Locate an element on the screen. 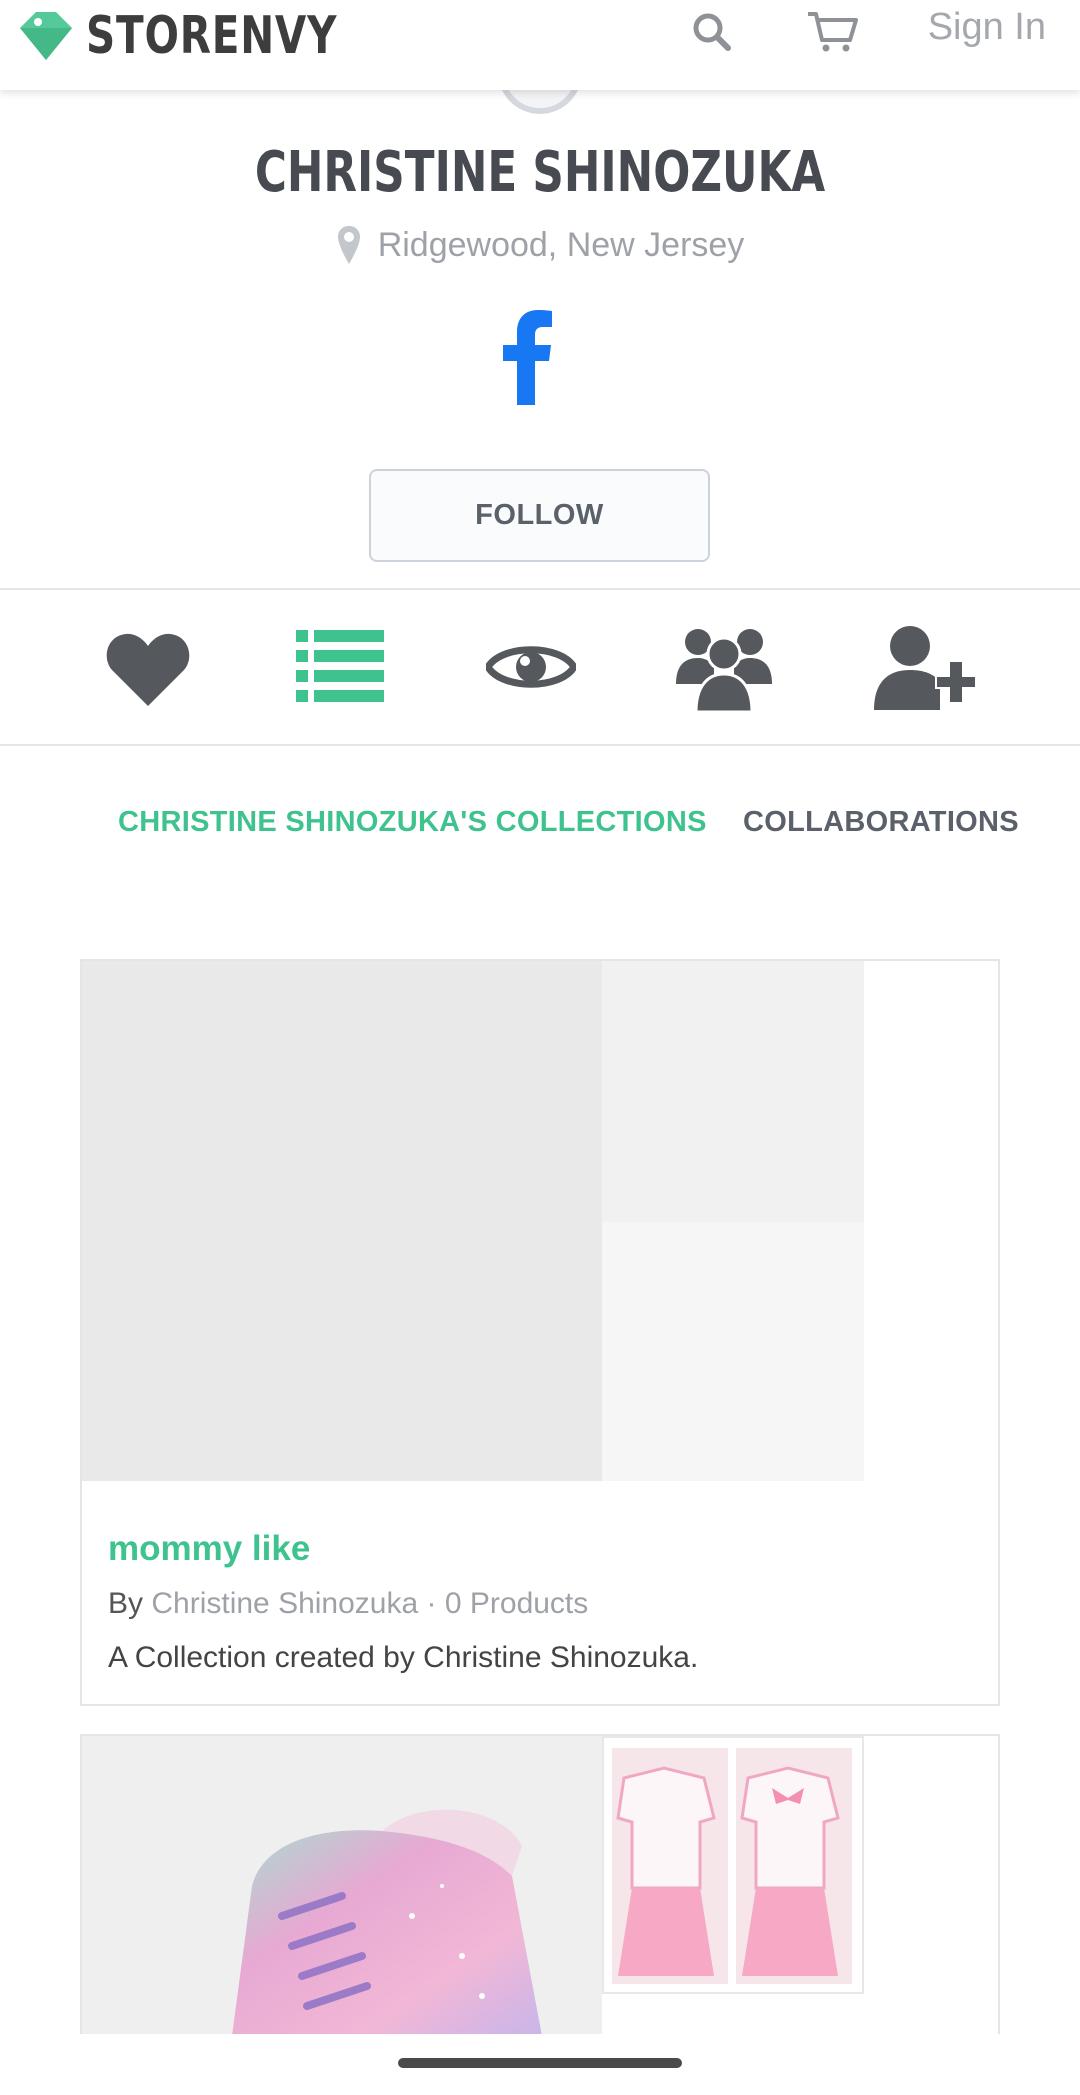 Image resolution: width=1080 pixels, height=2095 pixels. map-pin-icon is located at coordinates (349, 245).